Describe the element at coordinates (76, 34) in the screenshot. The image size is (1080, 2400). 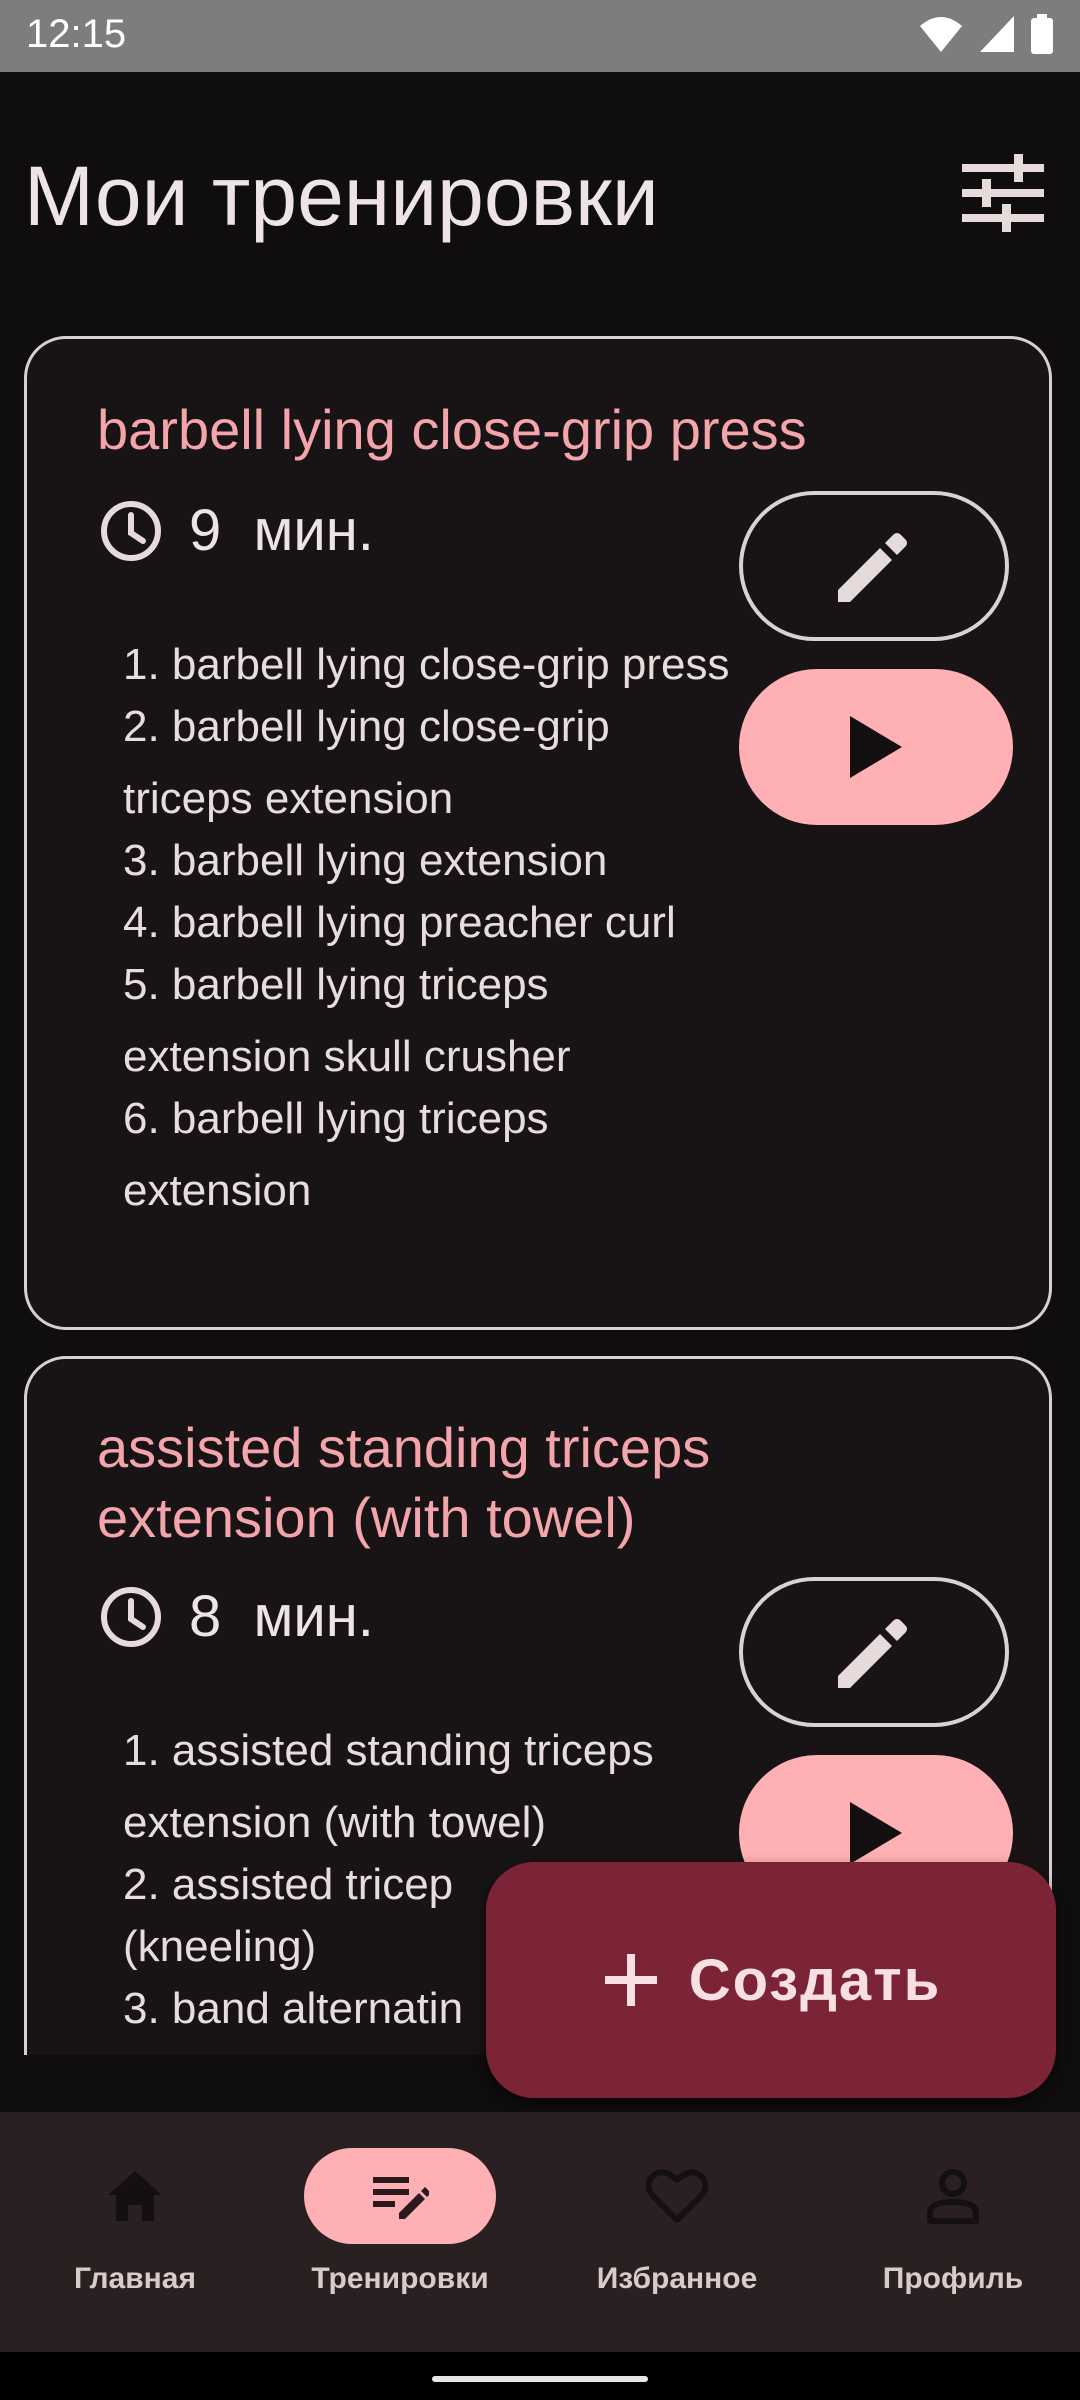
I see `status-time: 12:15` at that location.